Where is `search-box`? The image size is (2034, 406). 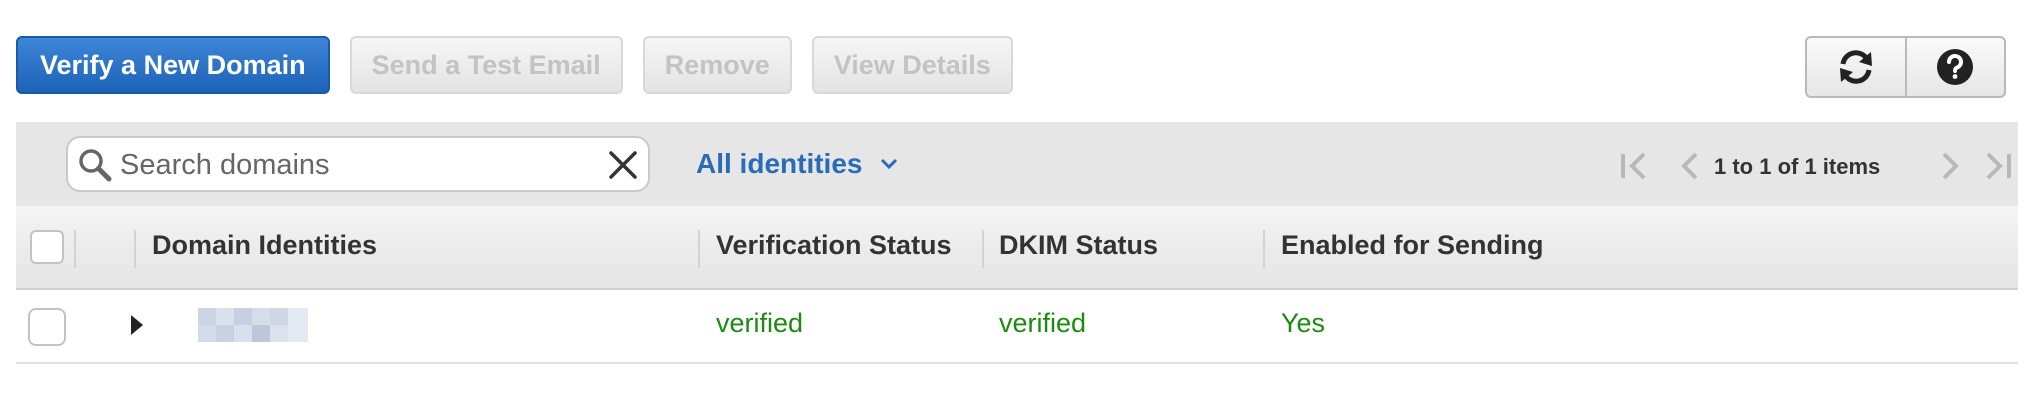
search-box is located at coordinates (358, 164).